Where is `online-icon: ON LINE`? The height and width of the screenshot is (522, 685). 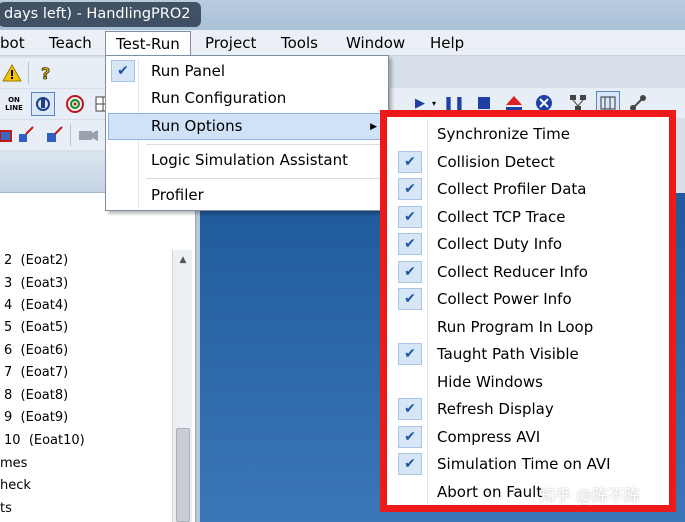 online-icon: ON LINE is located at coordinates (14, 104).